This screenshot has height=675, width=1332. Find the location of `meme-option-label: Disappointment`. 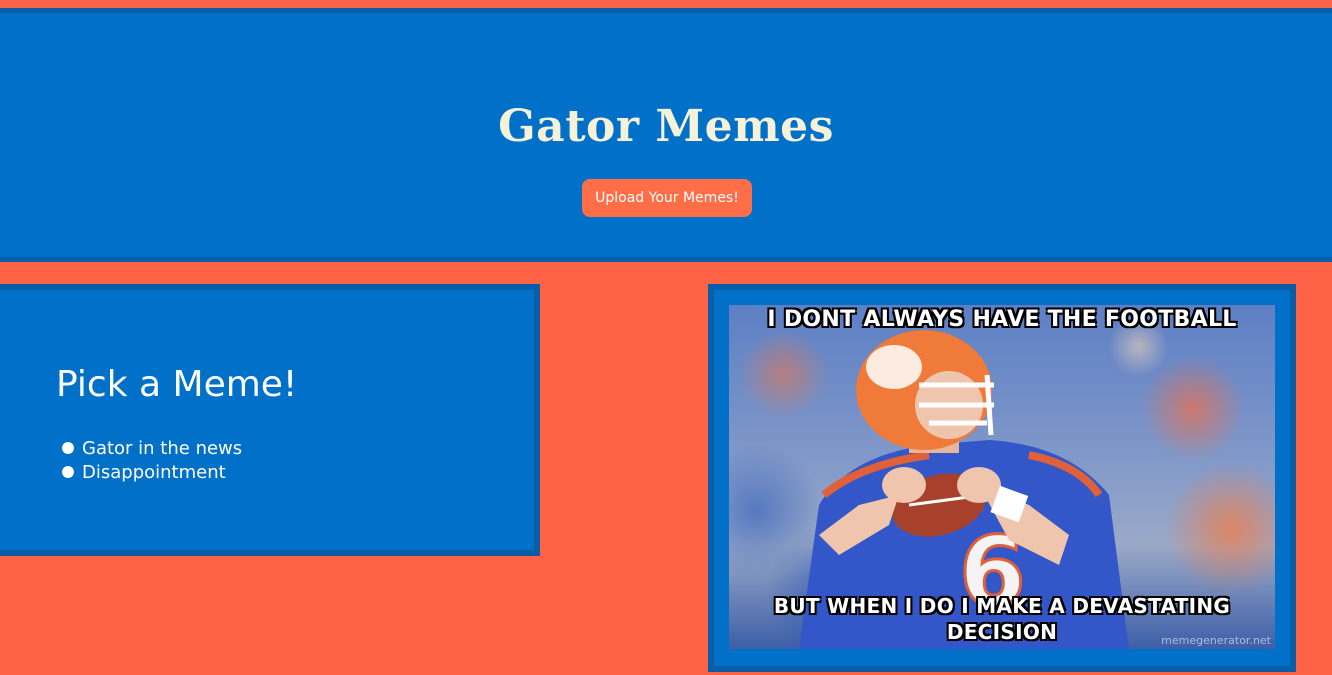

meme-option-label: Disappointment is located at coordinates (154, 472).